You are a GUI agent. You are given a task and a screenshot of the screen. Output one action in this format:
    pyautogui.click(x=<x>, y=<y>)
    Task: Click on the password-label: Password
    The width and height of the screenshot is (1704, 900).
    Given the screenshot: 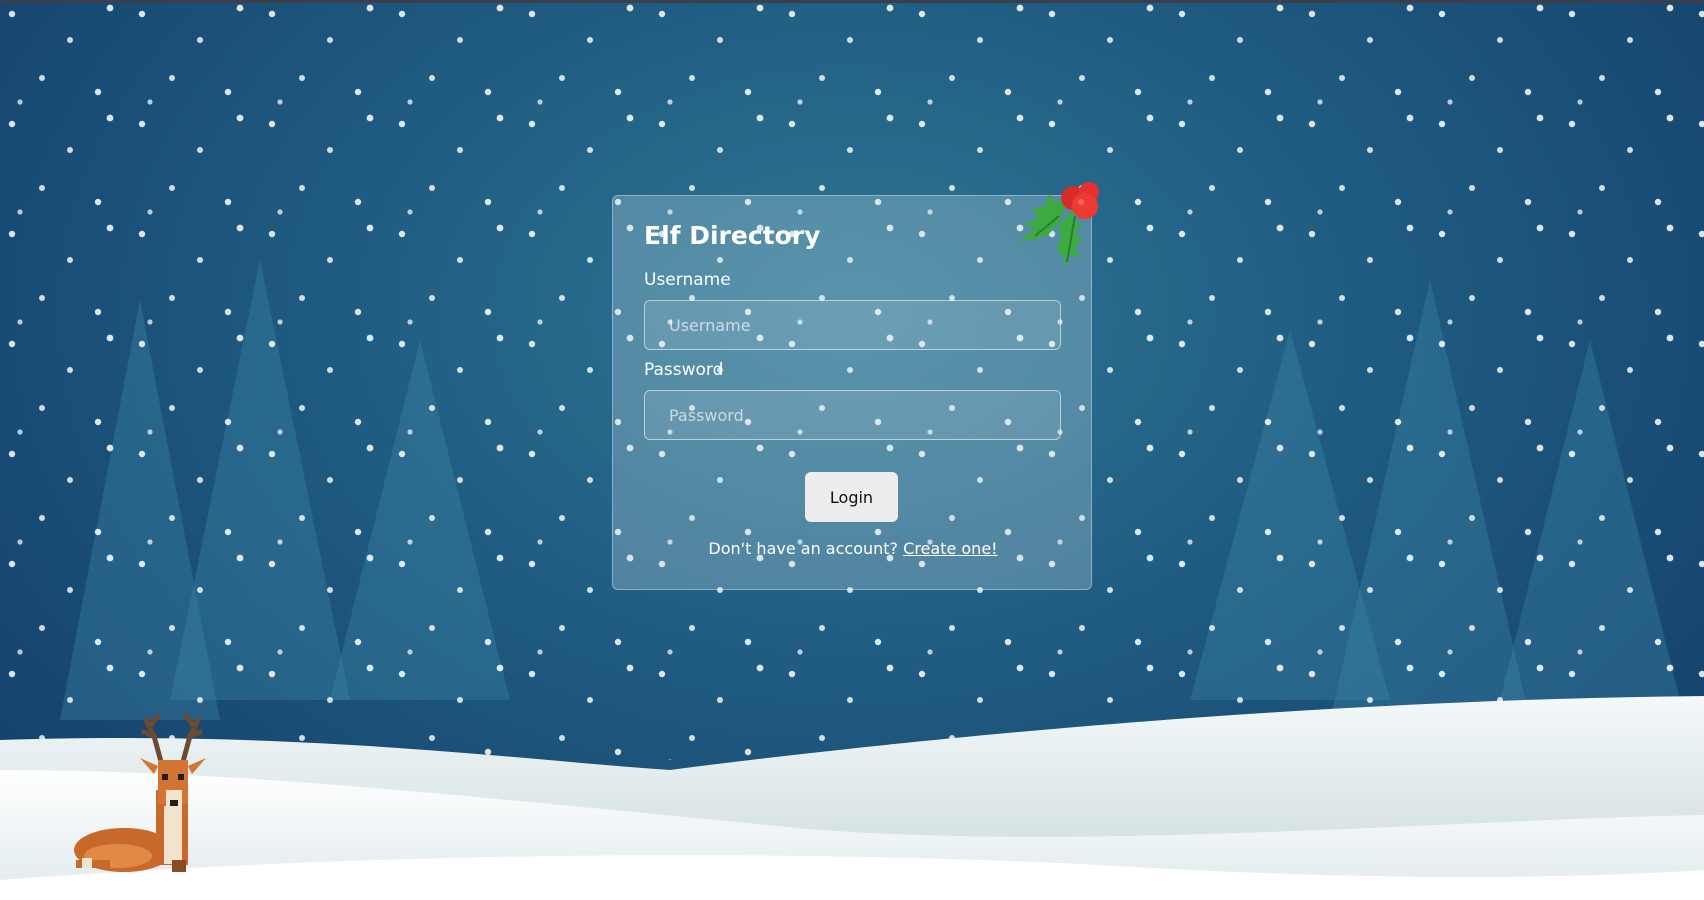 What is the action you would take?
    pyautogui.click(x=684, y=370)
    